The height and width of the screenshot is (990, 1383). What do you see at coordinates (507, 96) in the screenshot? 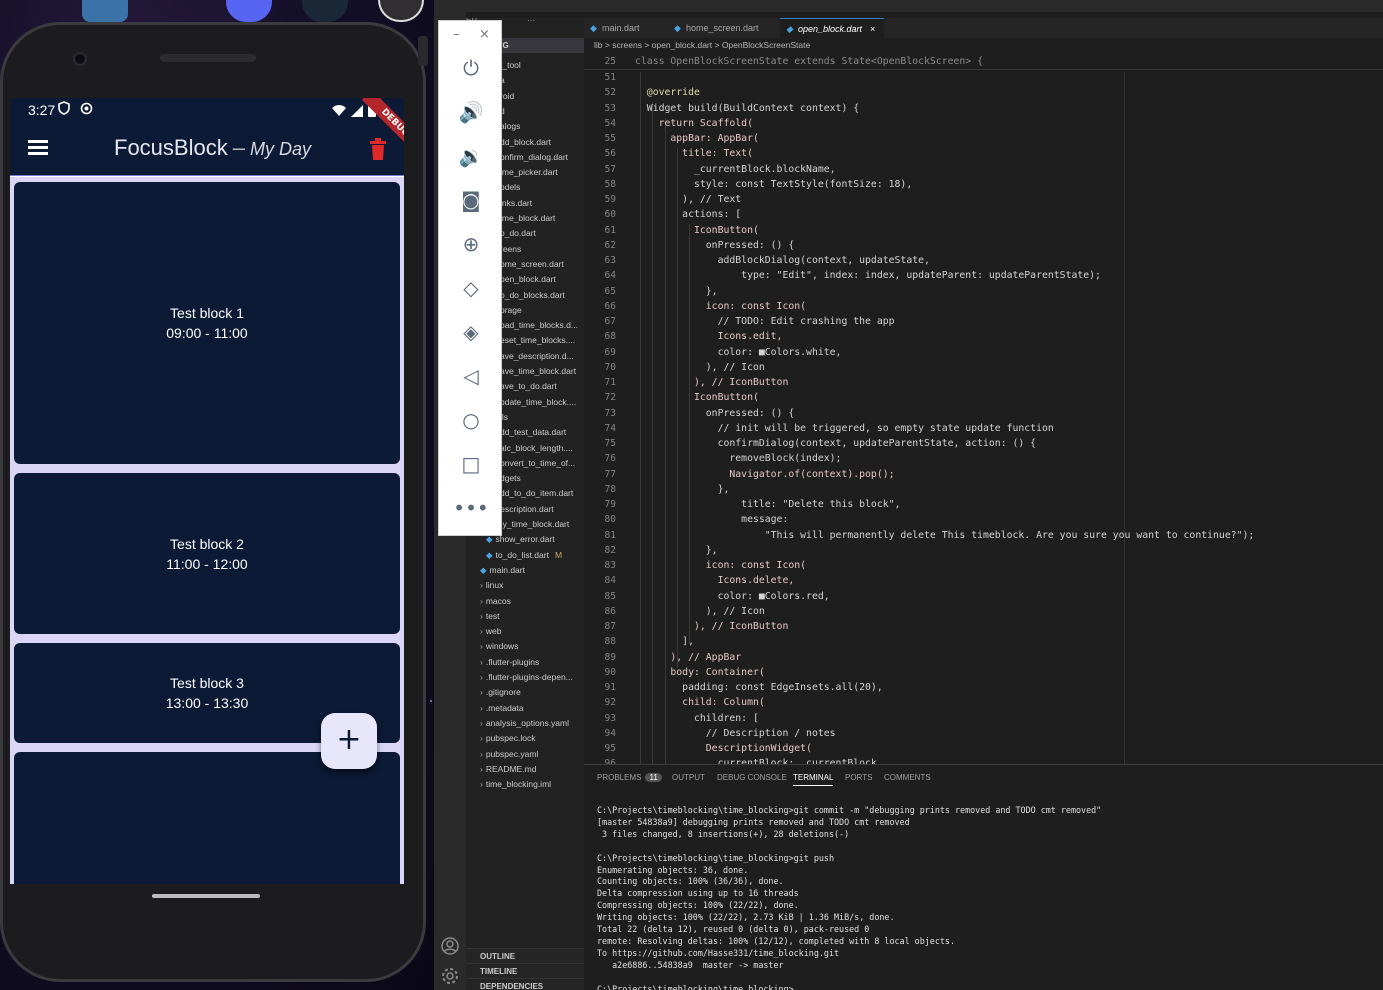
I see `tree-item: roid` at bounding box center [507, 96].